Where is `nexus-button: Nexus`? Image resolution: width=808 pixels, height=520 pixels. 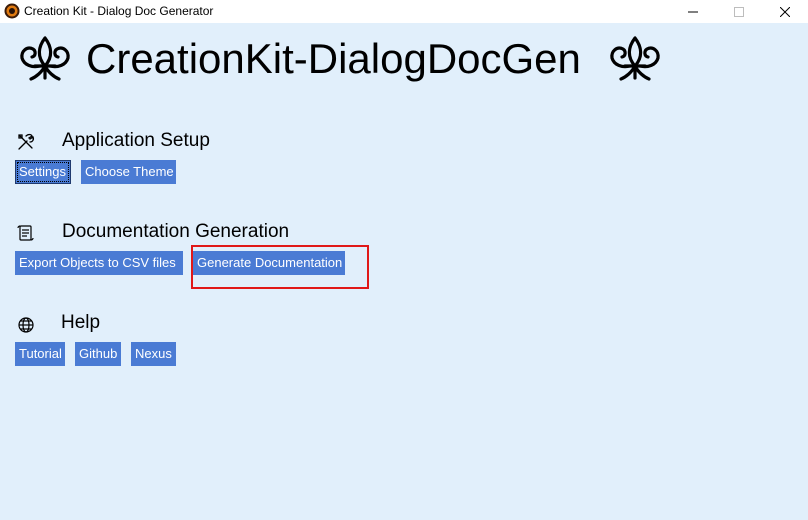 nexus-button: Nexus is located at coordinates (153, 354).